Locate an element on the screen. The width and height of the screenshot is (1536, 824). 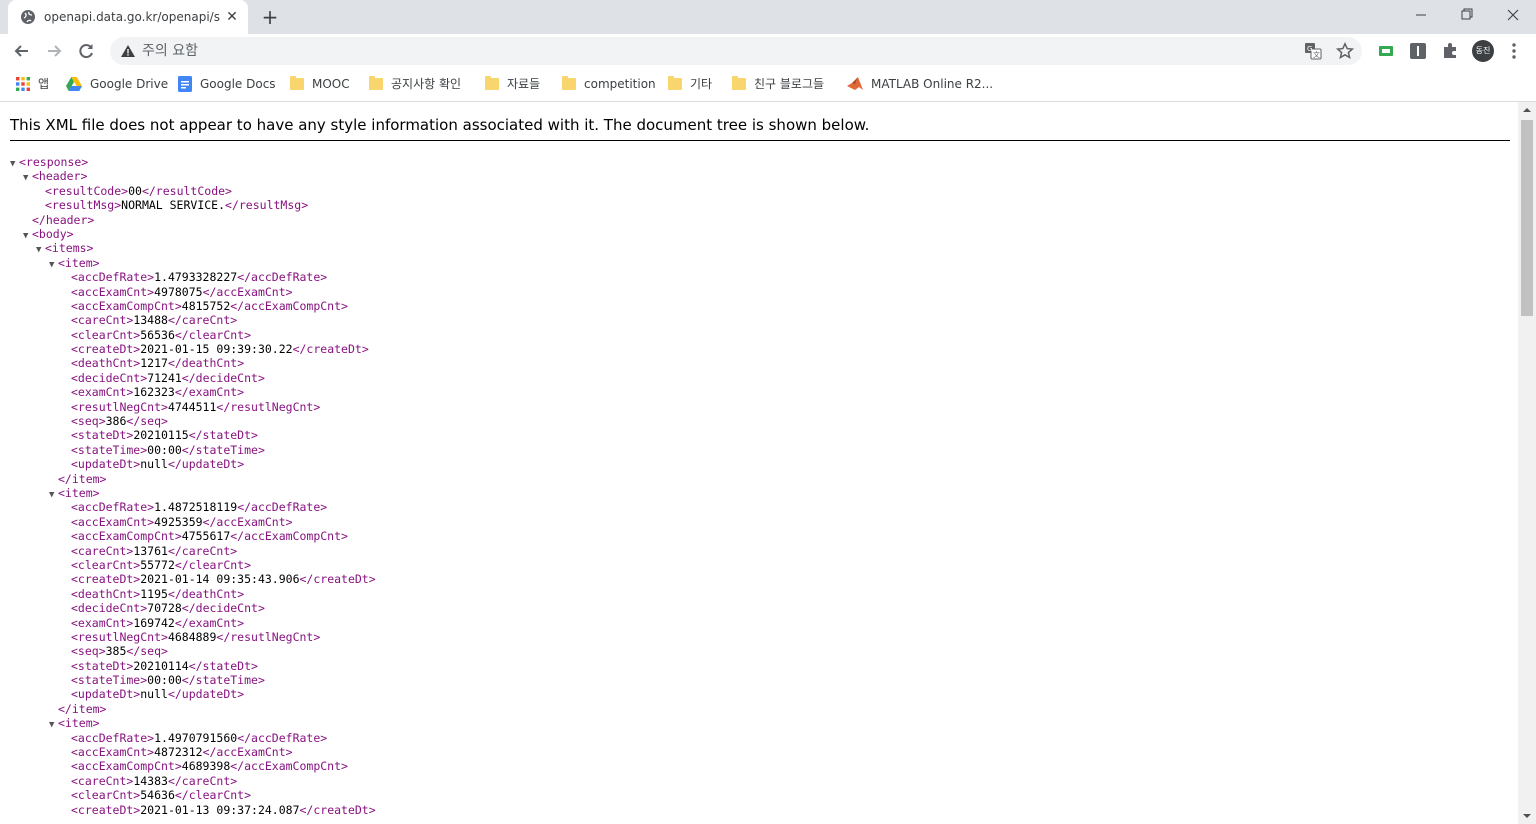
xml-tag: <resultMsg> is located at coordinates (83, 205).